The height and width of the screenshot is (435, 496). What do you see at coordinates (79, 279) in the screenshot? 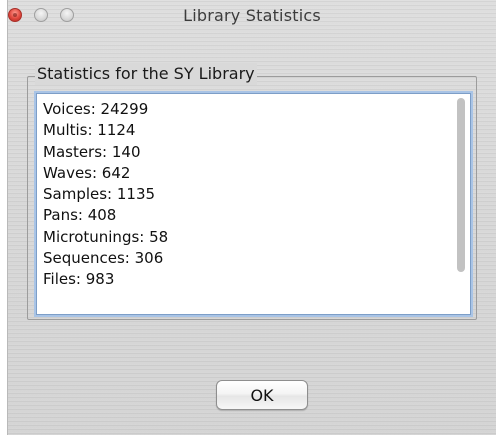
I see `stat-line-files: Files: 983` at bounding box center [79, 279].